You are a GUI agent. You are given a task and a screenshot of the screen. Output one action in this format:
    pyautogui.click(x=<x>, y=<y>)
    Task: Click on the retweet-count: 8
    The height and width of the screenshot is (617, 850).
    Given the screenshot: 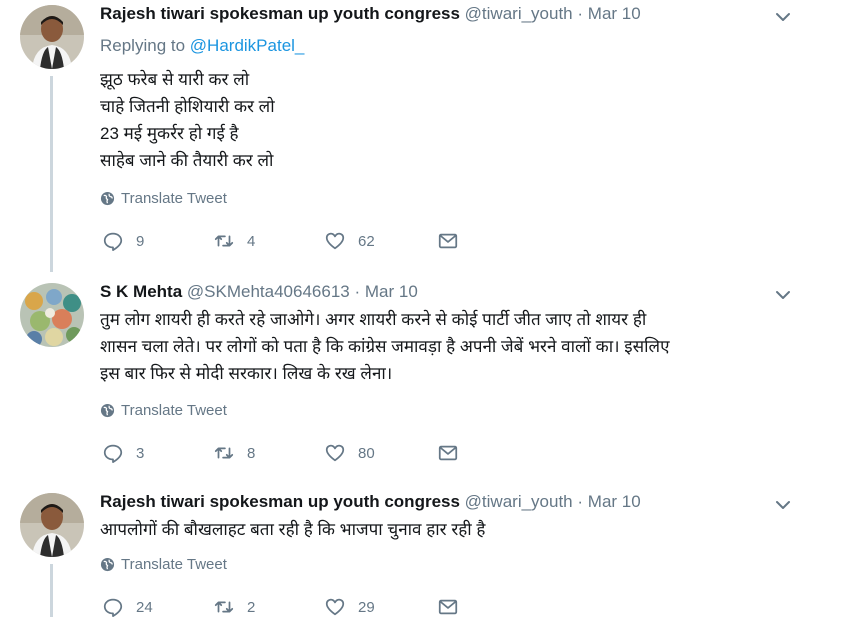 What is the action you would take?
    pyautogui.click(x=251, y=453)
    